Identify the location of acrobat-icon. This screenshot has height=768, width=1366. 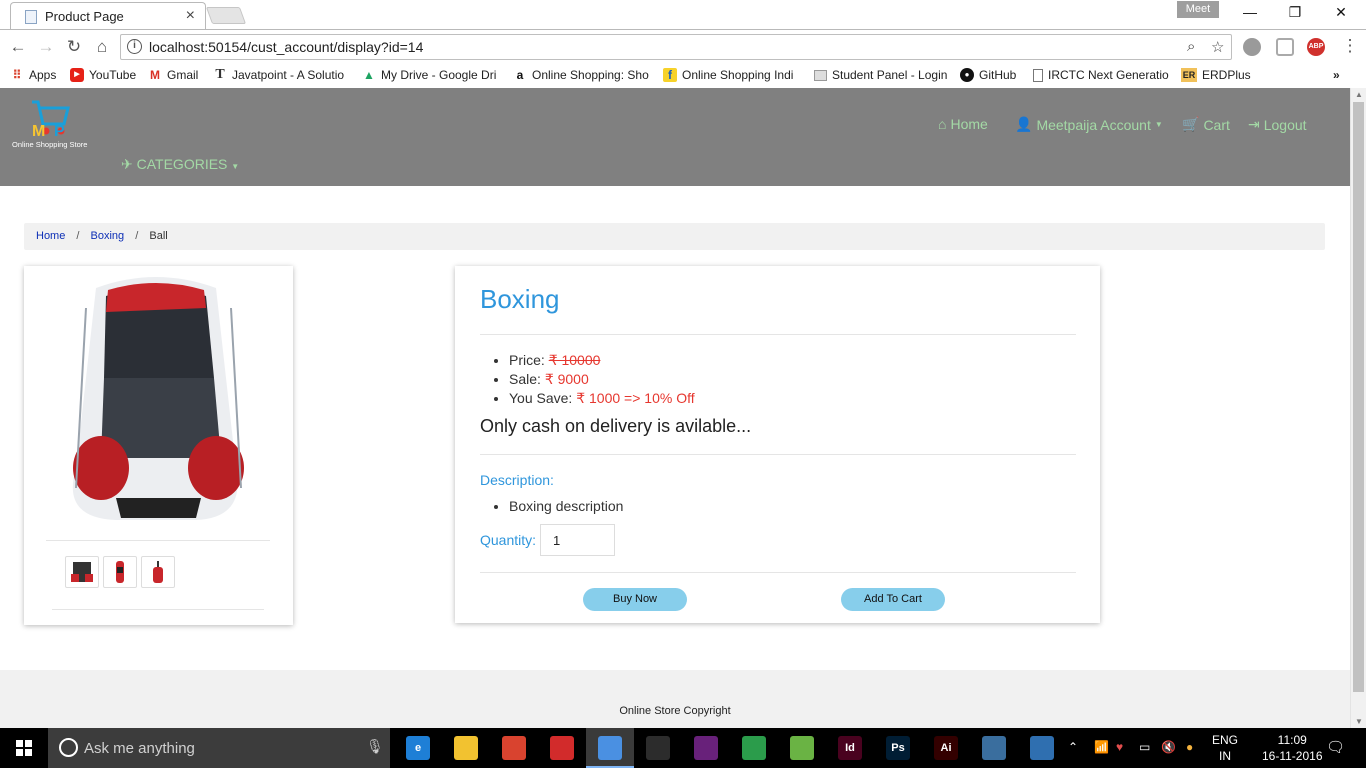
(514, 748).